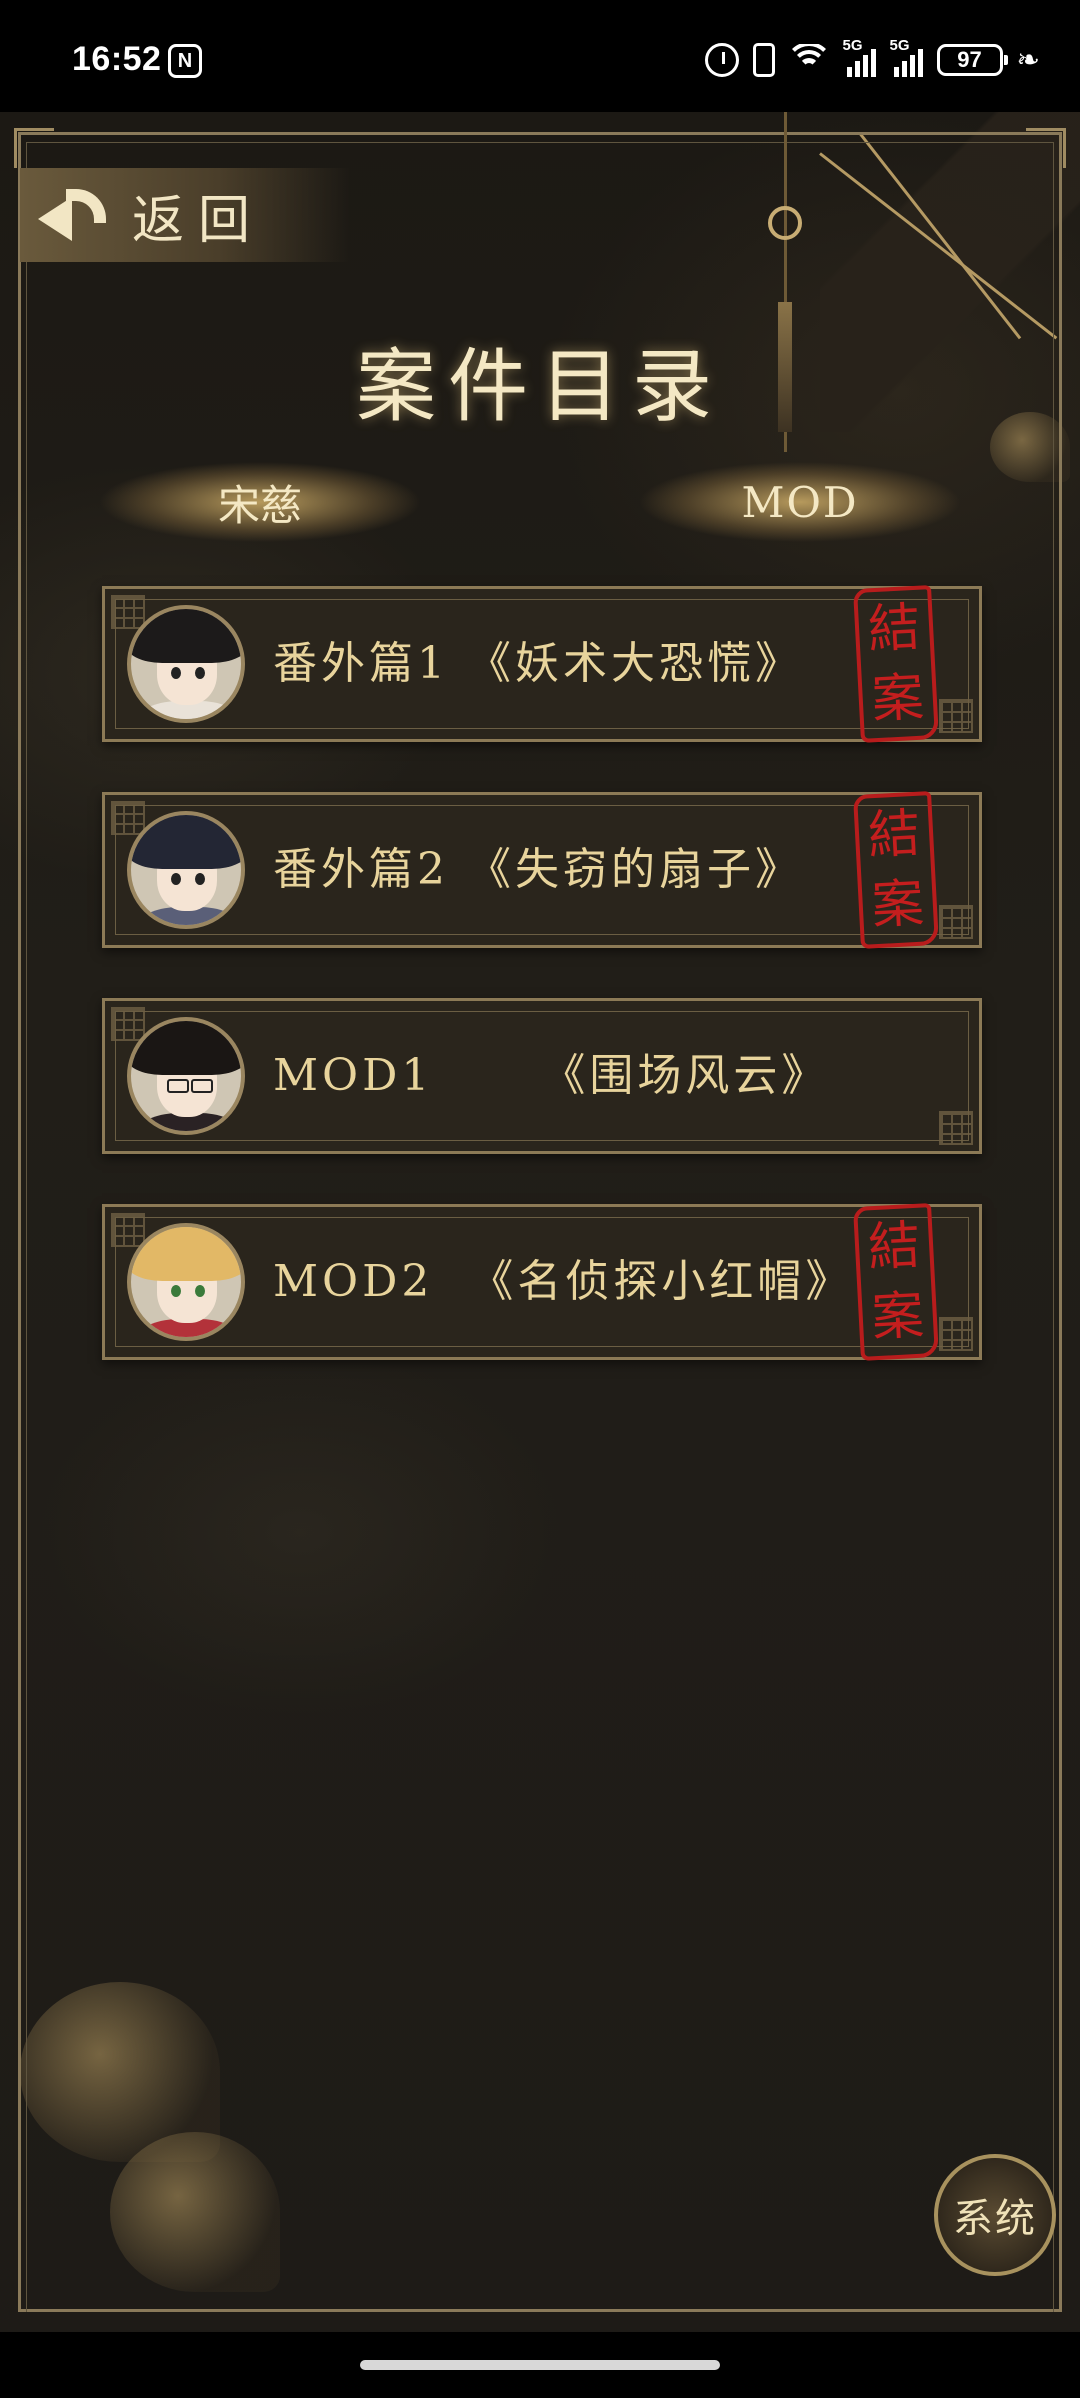 This screenshot has height=2398, width=1080. I want to click on navigation-bar, so click(540, 2365).